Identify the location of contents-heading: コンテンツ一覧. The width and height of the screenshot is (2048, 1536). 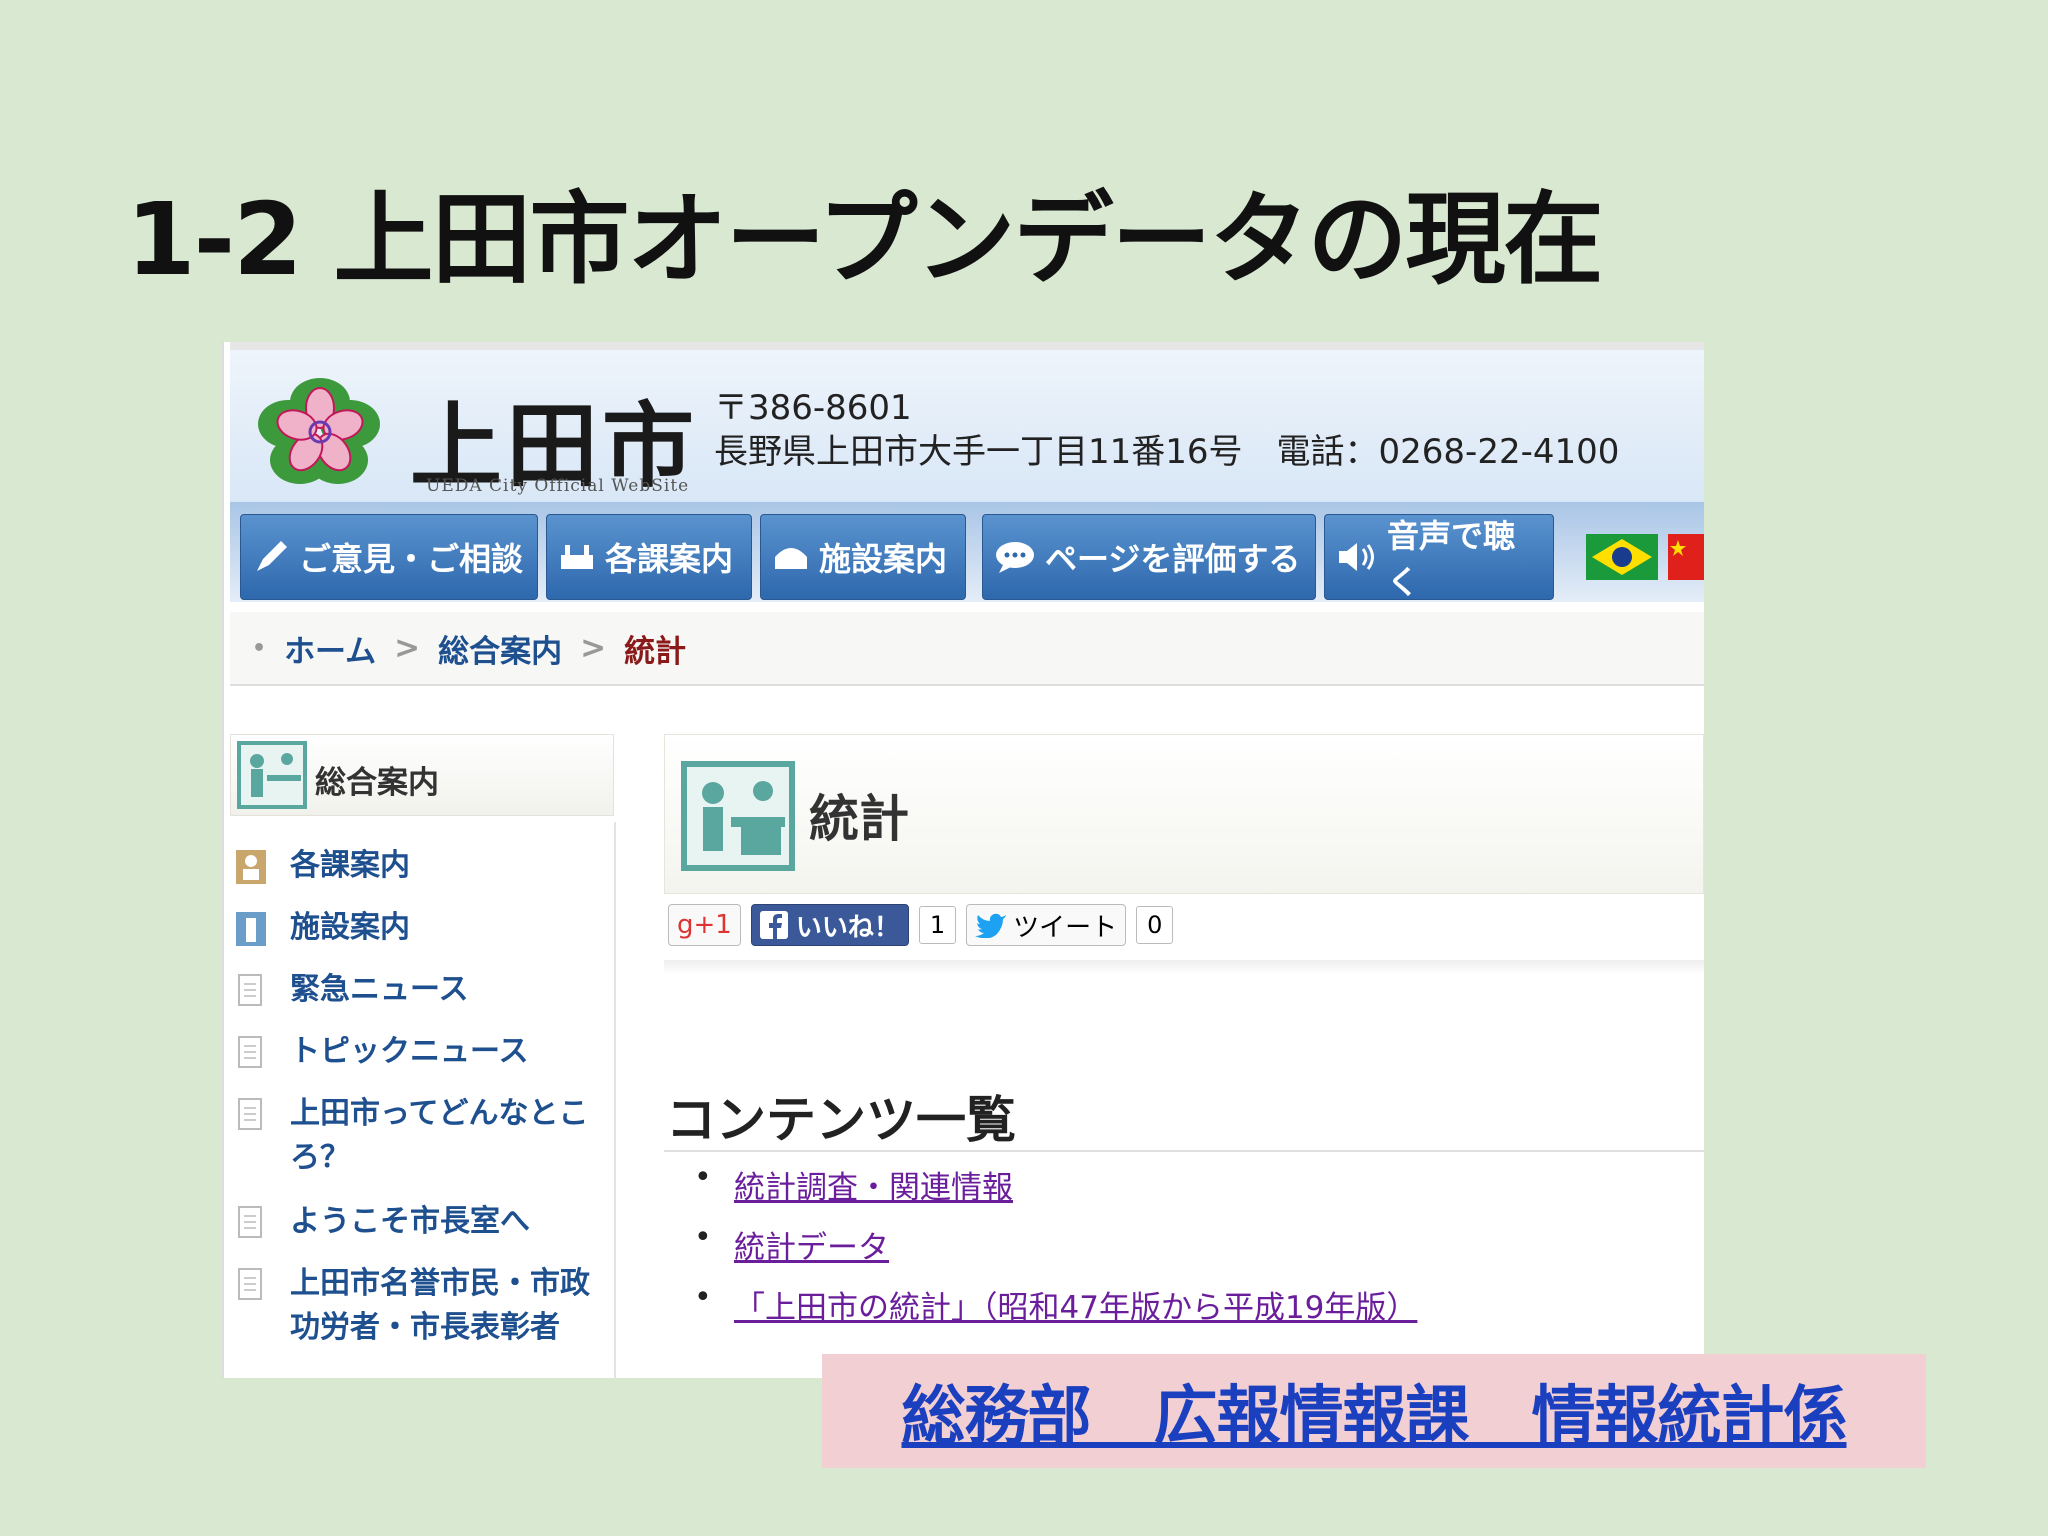
(841, 1120).